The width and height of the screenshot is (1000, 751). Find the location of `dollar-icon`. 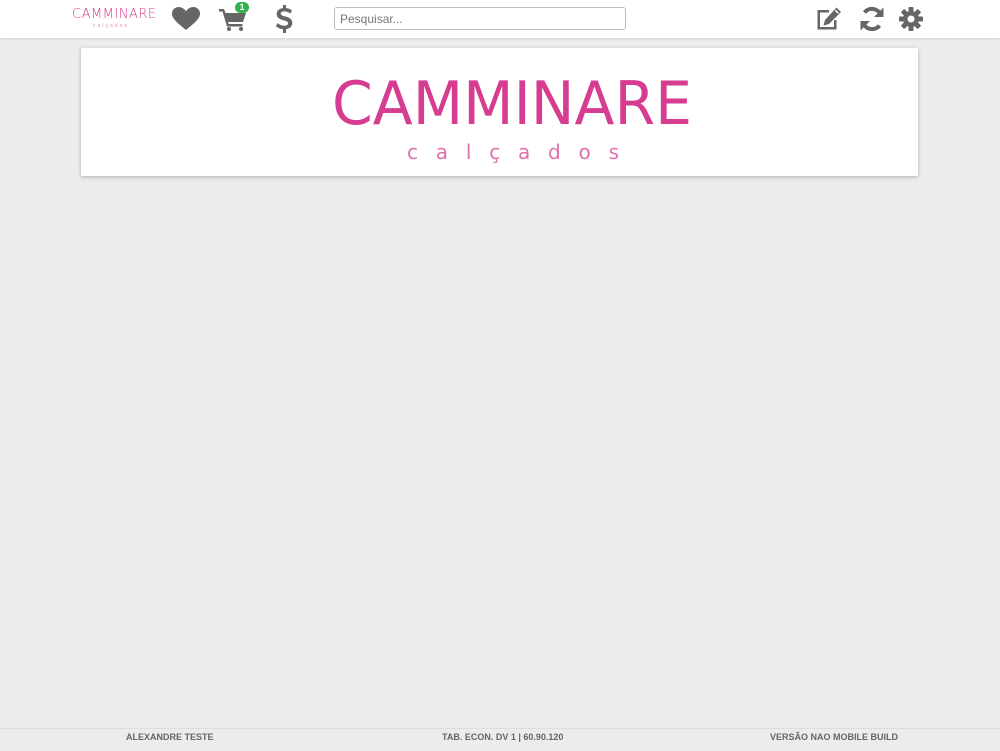

dollar-icon is located at coordinates (284, 19).